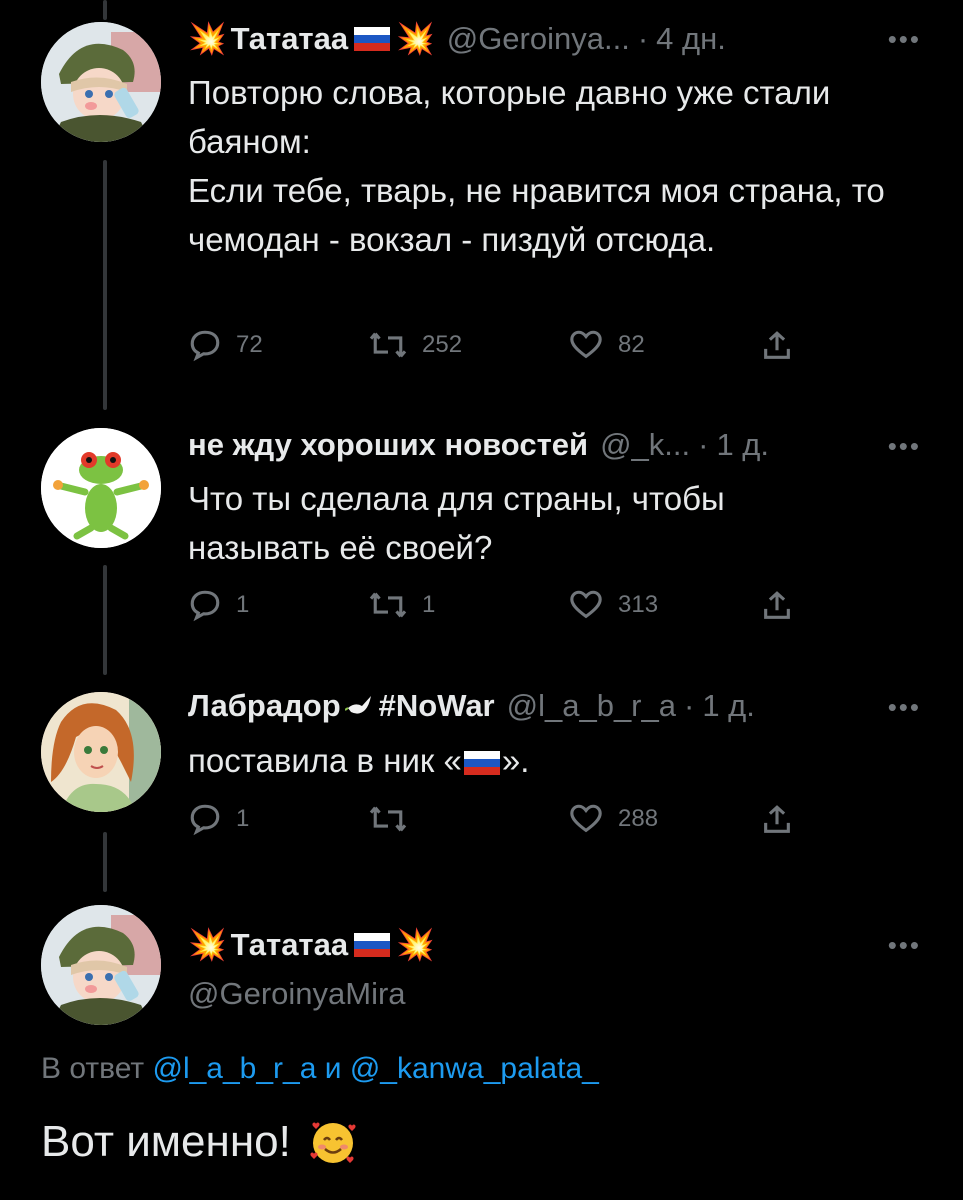 Image resolution: width=963 pixels, height=1200 pixels. What do you see at coordinates (515, 760) in the screenshot?
I see `tweet-text-part: ».` at bounding box center [515, 760].